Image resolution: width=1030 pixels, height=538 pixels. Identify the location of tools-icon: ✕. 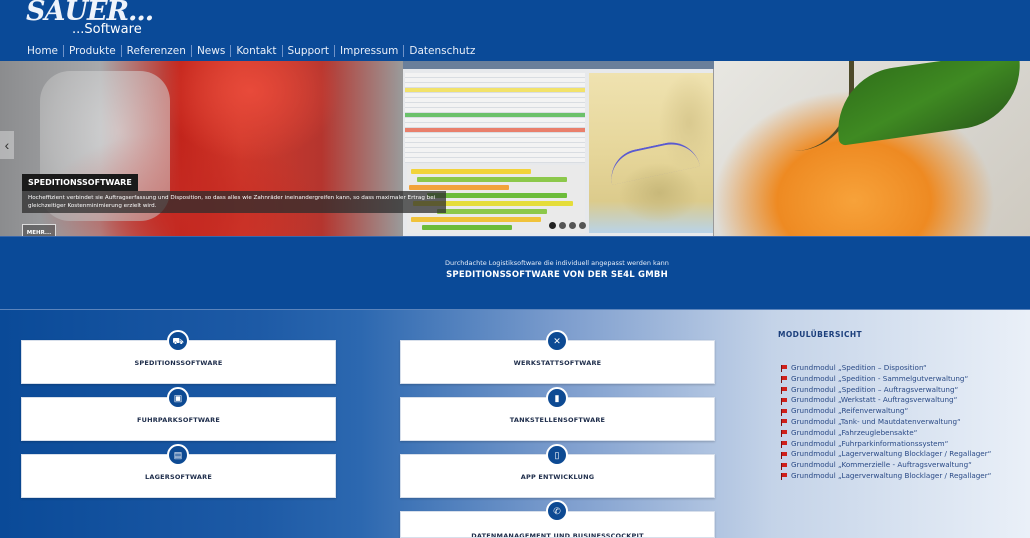
(557, 341).